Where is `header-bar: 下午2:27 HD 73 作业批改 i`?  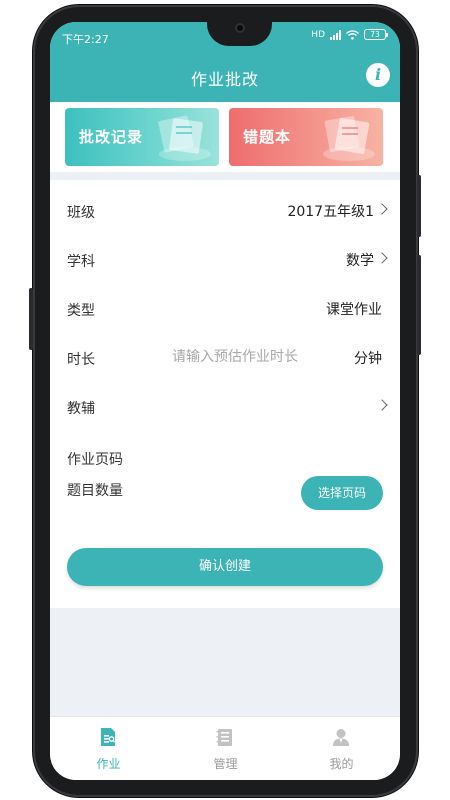
header-bar: 下午2:27 HD 73 作业批改 i is located at coordinates (225, 62).